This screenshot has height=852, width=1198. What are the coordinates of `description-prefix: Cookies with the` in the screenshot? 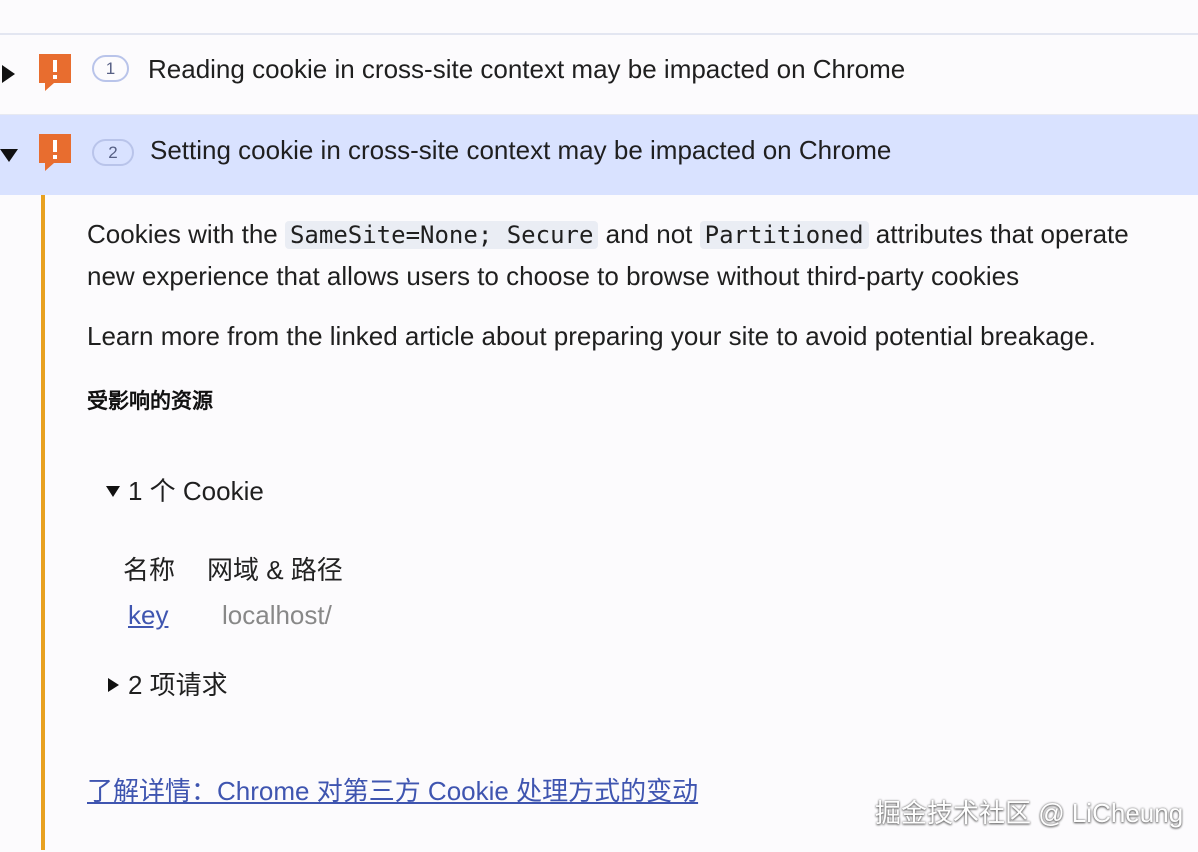 It's located at (186, 234).